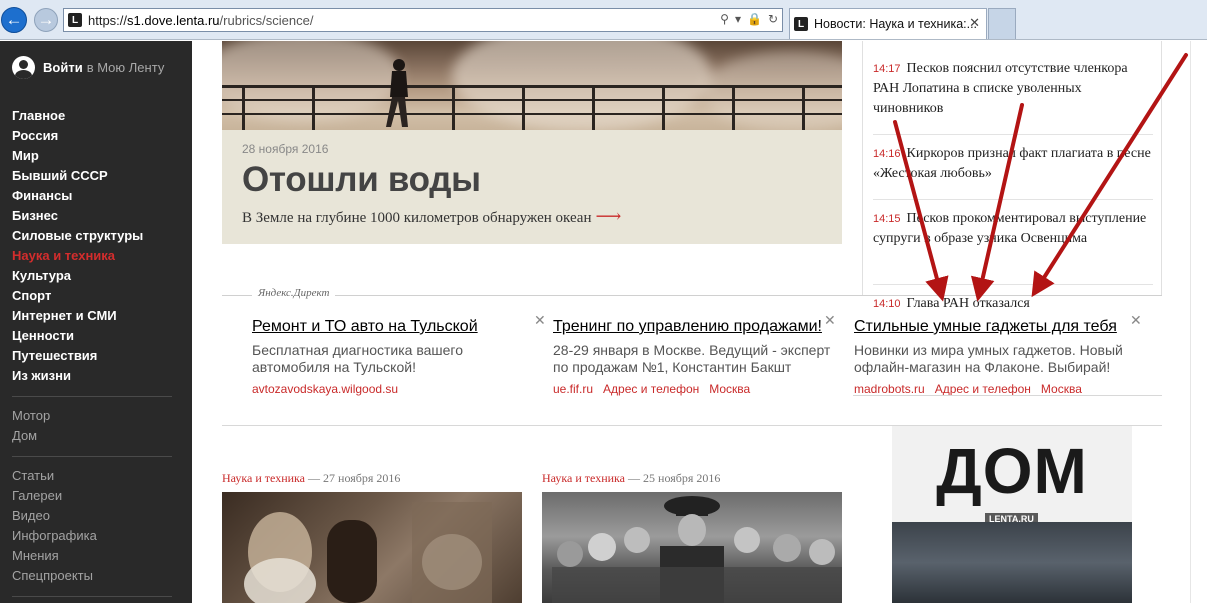  I want to click on new-tab-button, so click(1002, 23).